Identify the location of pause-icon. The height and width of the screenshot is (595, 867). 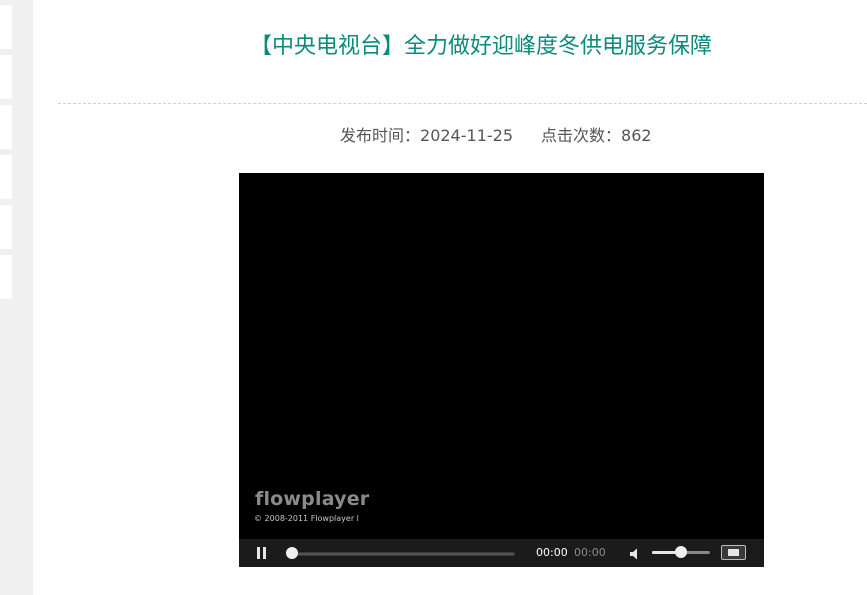
(258, 553).